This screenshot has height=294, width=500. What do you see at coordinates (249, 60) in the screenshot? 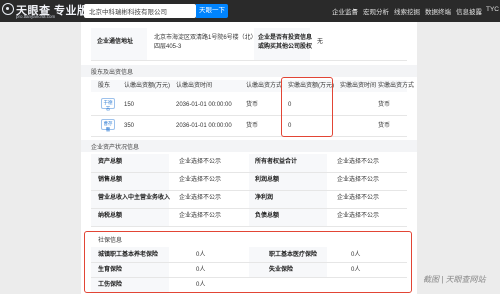
I see `divider` at bounding box center [249, 60].